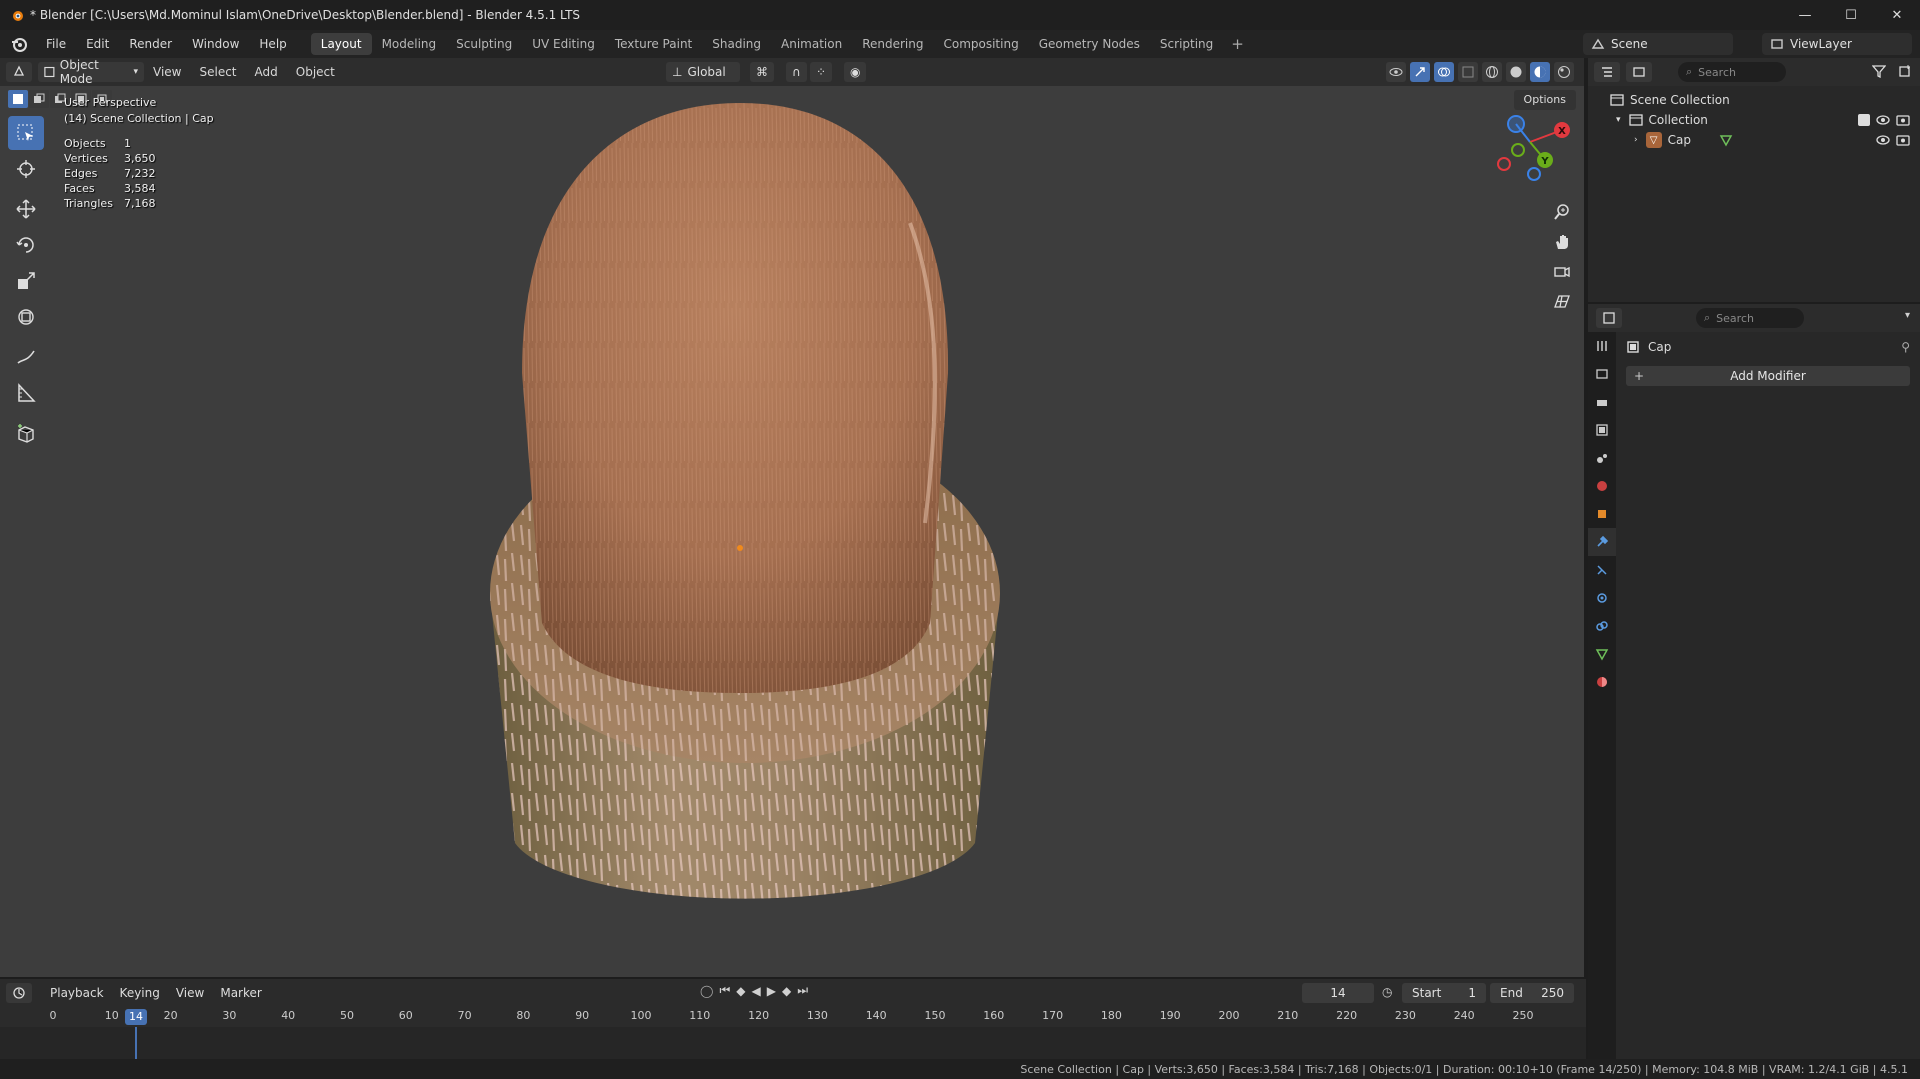 The width and height of the screenshot is (1920, 1079). I want to click on jump-start-icon: ⏮, so click(724, 990).